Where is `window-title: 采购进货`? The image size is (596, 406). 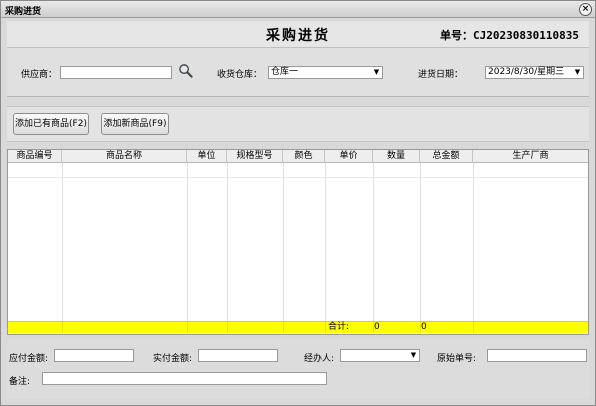
window-title: 采购进货 is located at coordinates (23, 12).